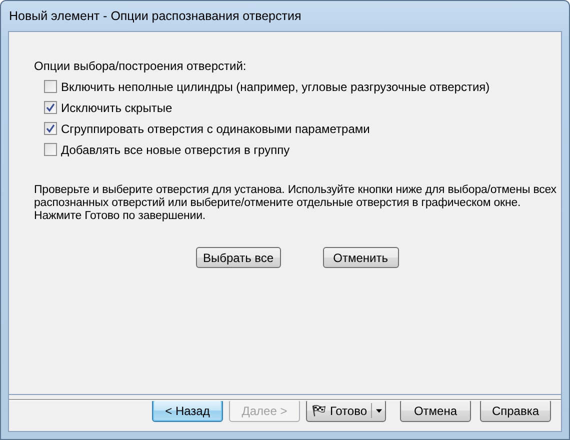  What do you see at coordinates (278, 203) in the screenshot?
I see `instruction-text: распознанных отверстий или выберите/отмените отдельные отверстия в графическом окне.` at bounding box center [278, 203].